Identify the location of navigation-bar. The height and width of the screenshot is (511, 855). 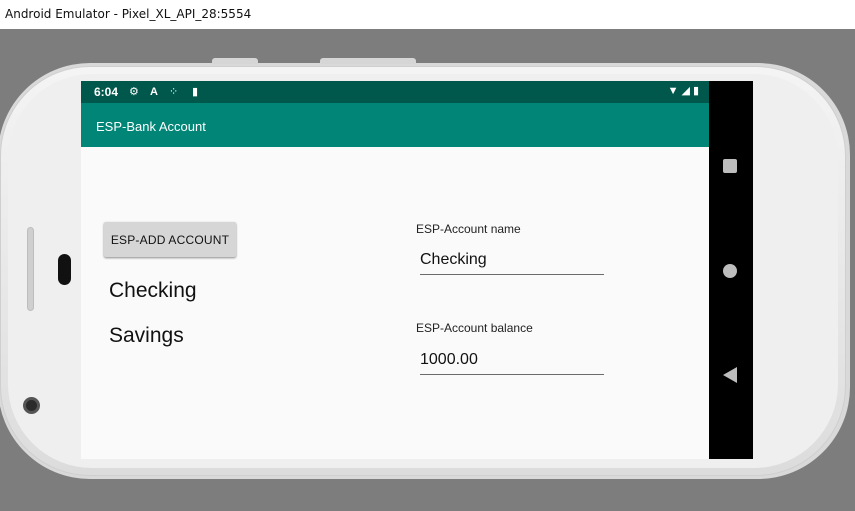
(731, 270).